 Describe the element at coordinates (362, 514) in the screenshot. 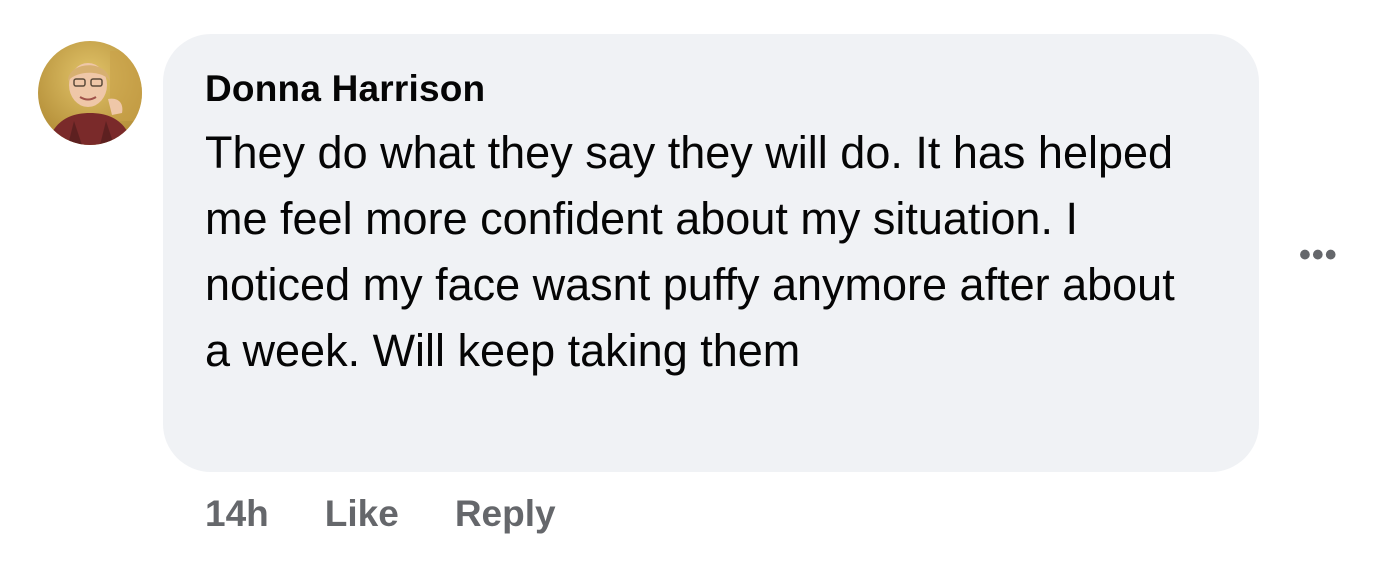

I see `like-button: Like` at that location.